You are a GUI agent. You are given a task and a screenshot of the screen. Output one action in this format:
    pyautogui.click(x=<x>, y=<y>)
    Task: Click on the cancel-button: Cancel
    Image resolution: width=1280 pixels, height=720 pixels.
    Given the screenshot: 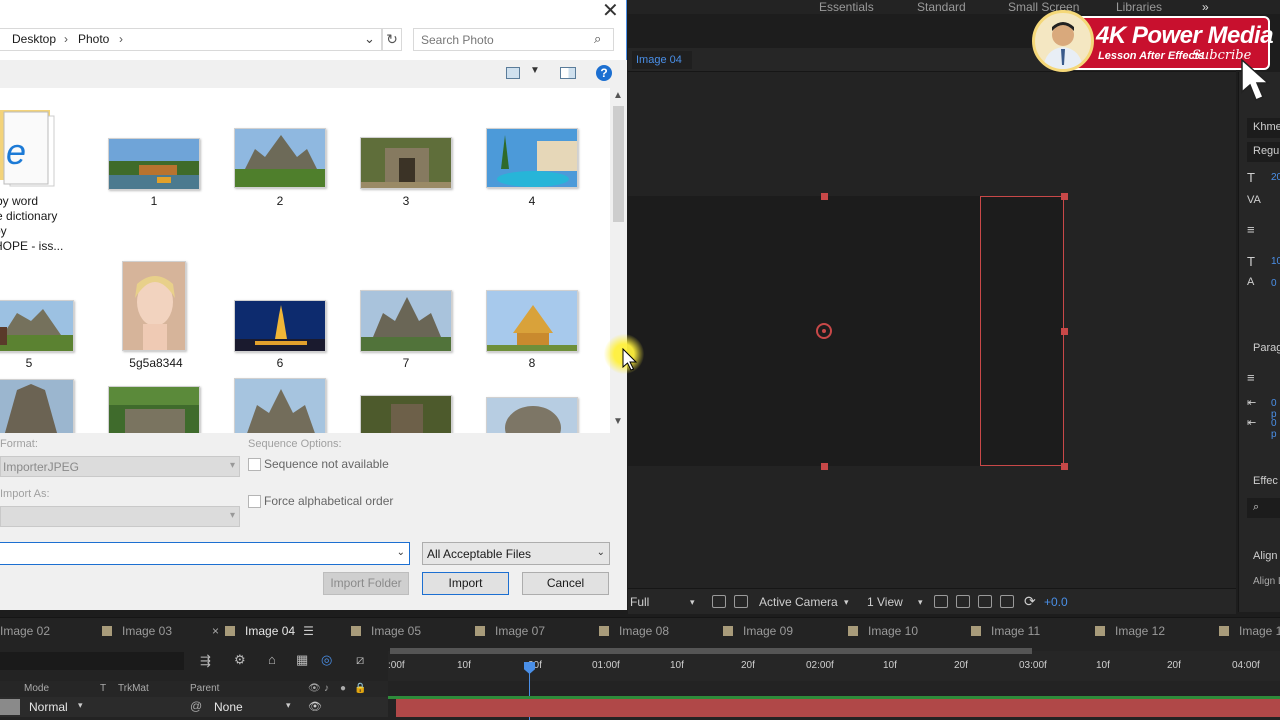 What is the action you would take?
    pyautogui.click(x=565, y=583)
    